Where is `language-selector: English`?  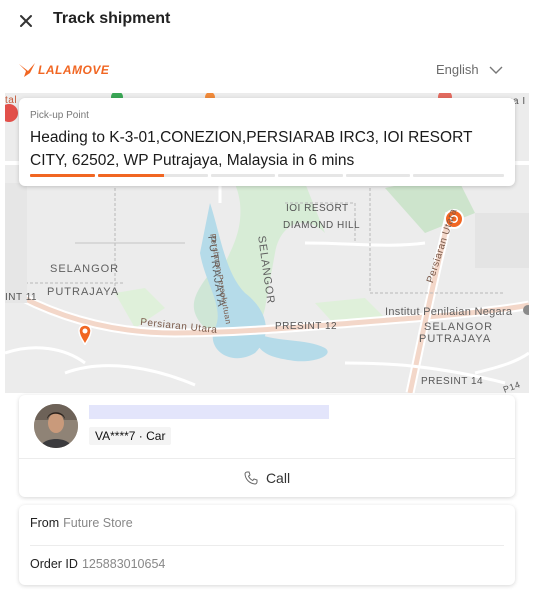
language-selector: English is located at coordinates (469, 69).